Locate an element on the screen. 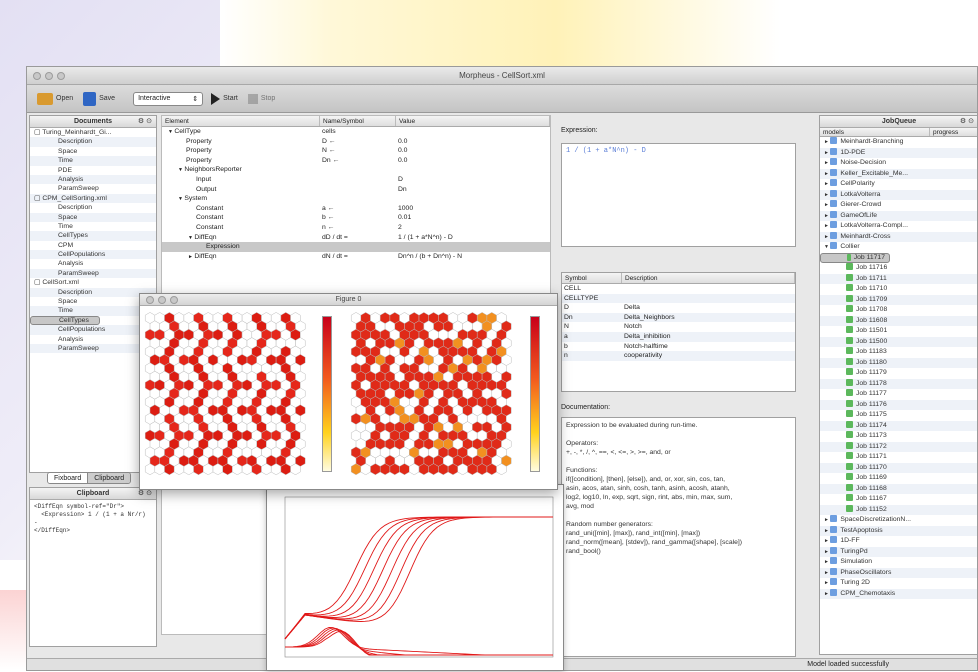  figure-close-button is located at coordinates (150, 300).